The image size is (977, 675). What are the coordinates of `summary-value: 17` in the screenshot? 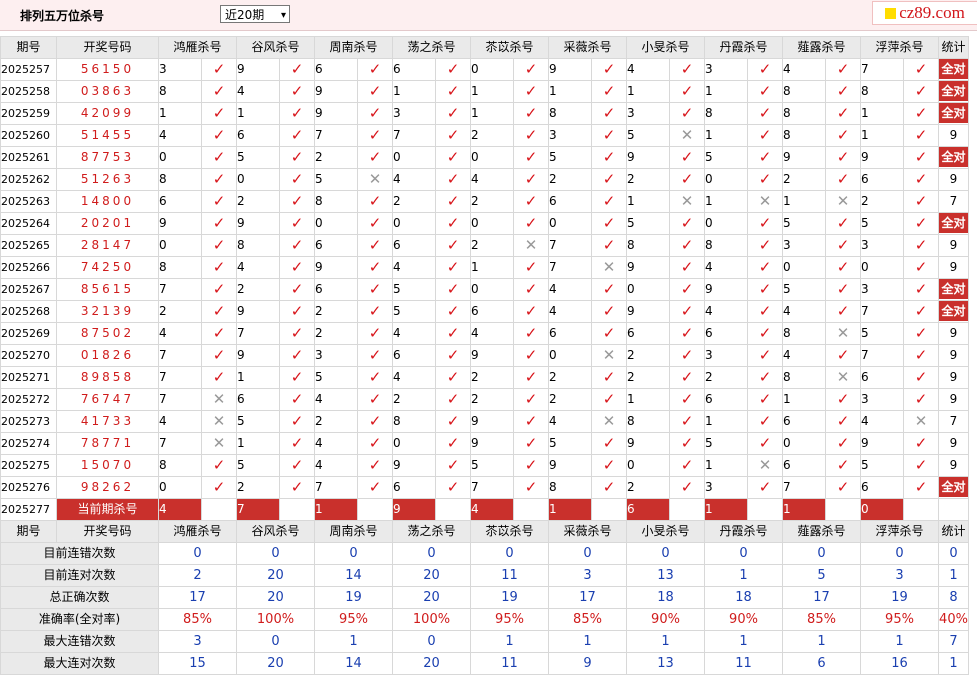 It's located at (587, 597).